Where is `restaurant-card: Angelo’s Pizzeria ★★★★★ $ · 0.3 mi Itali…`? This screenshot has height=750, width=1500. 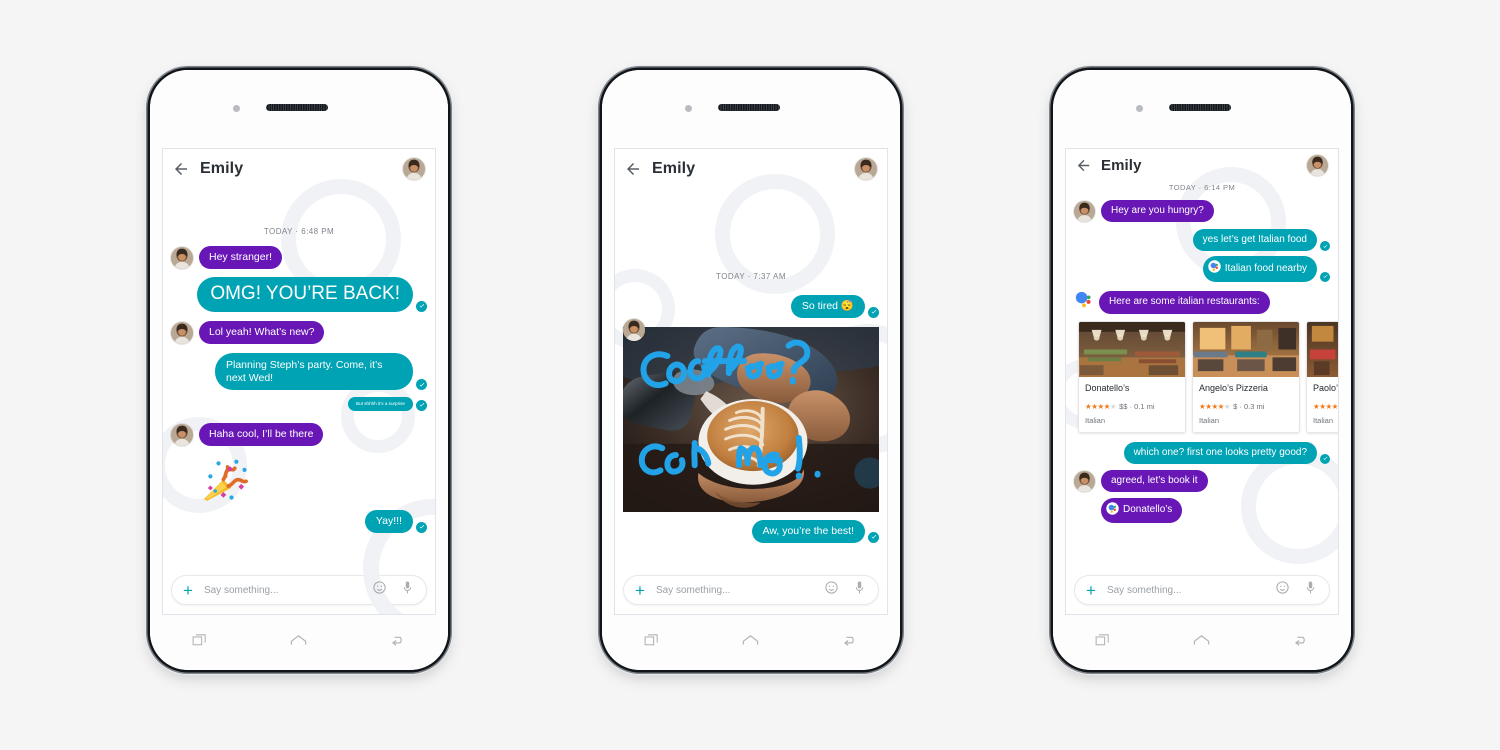
restaurant-card: Angelo’s Pizzeria ★★★★★ $ · 0.3 mi Itali… is located at coordinates (1246, 376).